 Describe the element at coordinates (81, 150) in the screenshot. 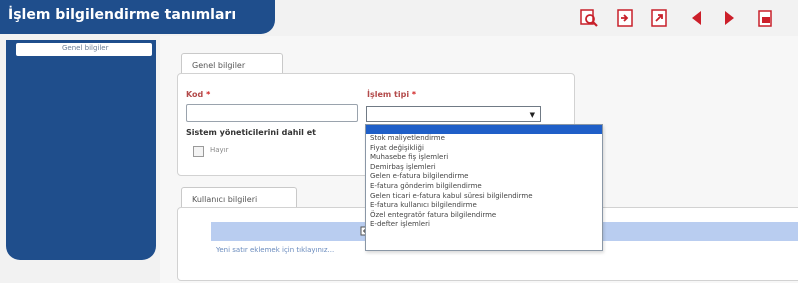

I see `sidebar` at that location.